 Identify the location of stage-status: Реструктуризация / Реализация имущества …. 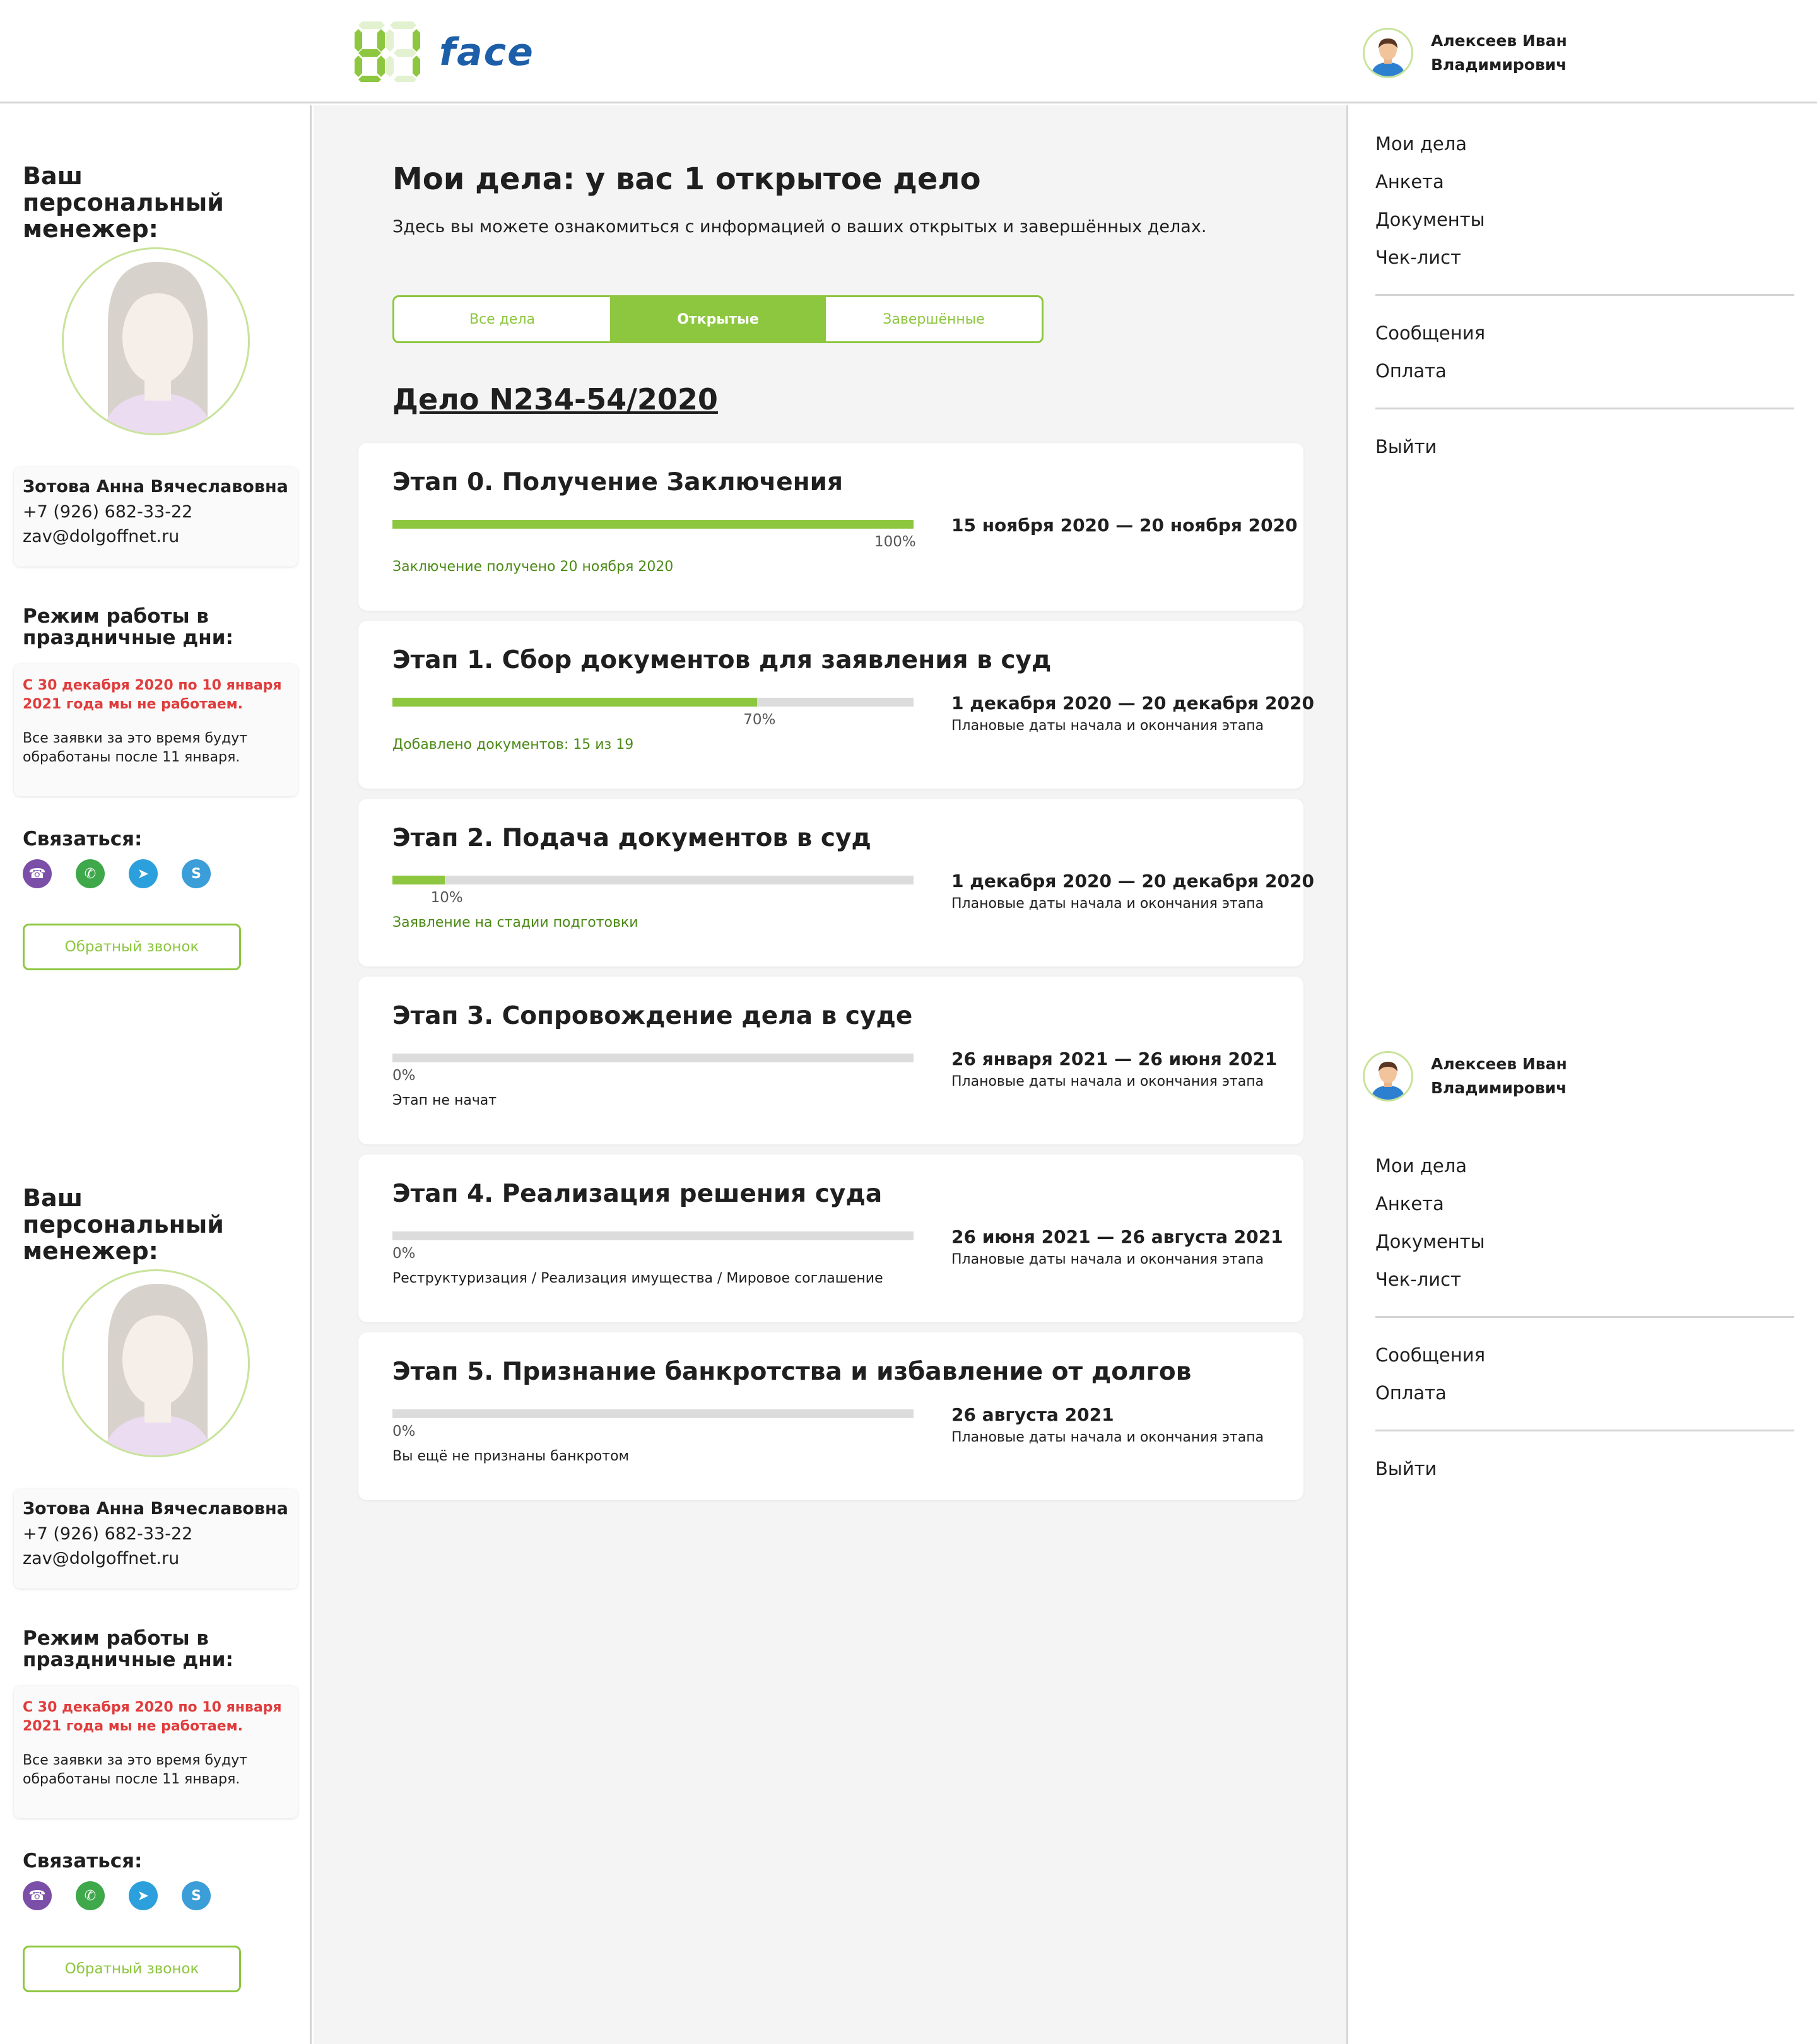
(637, 1278).